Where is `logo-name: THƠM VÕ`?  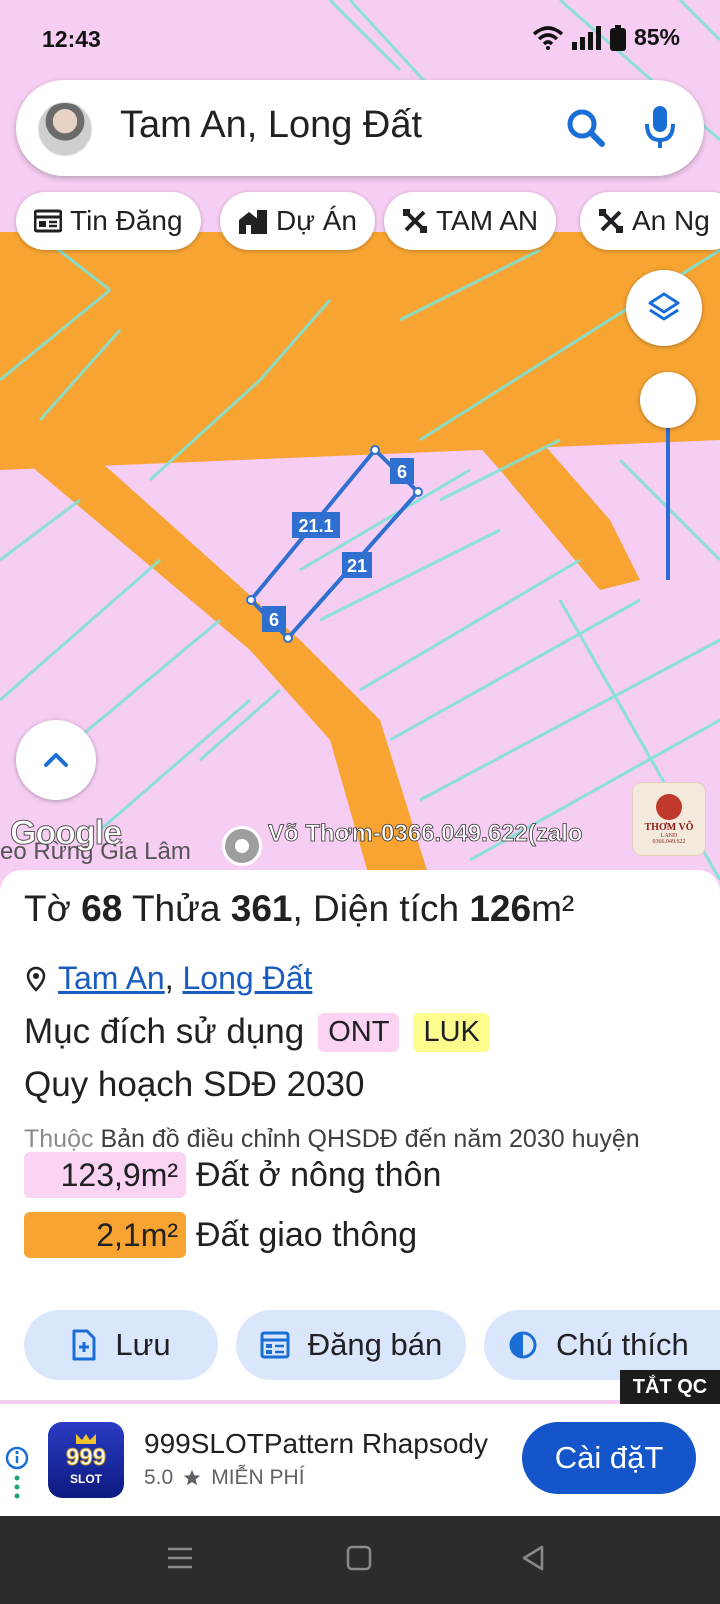
logo-name: THƠM VÕ is located at coordinates (669, 827).